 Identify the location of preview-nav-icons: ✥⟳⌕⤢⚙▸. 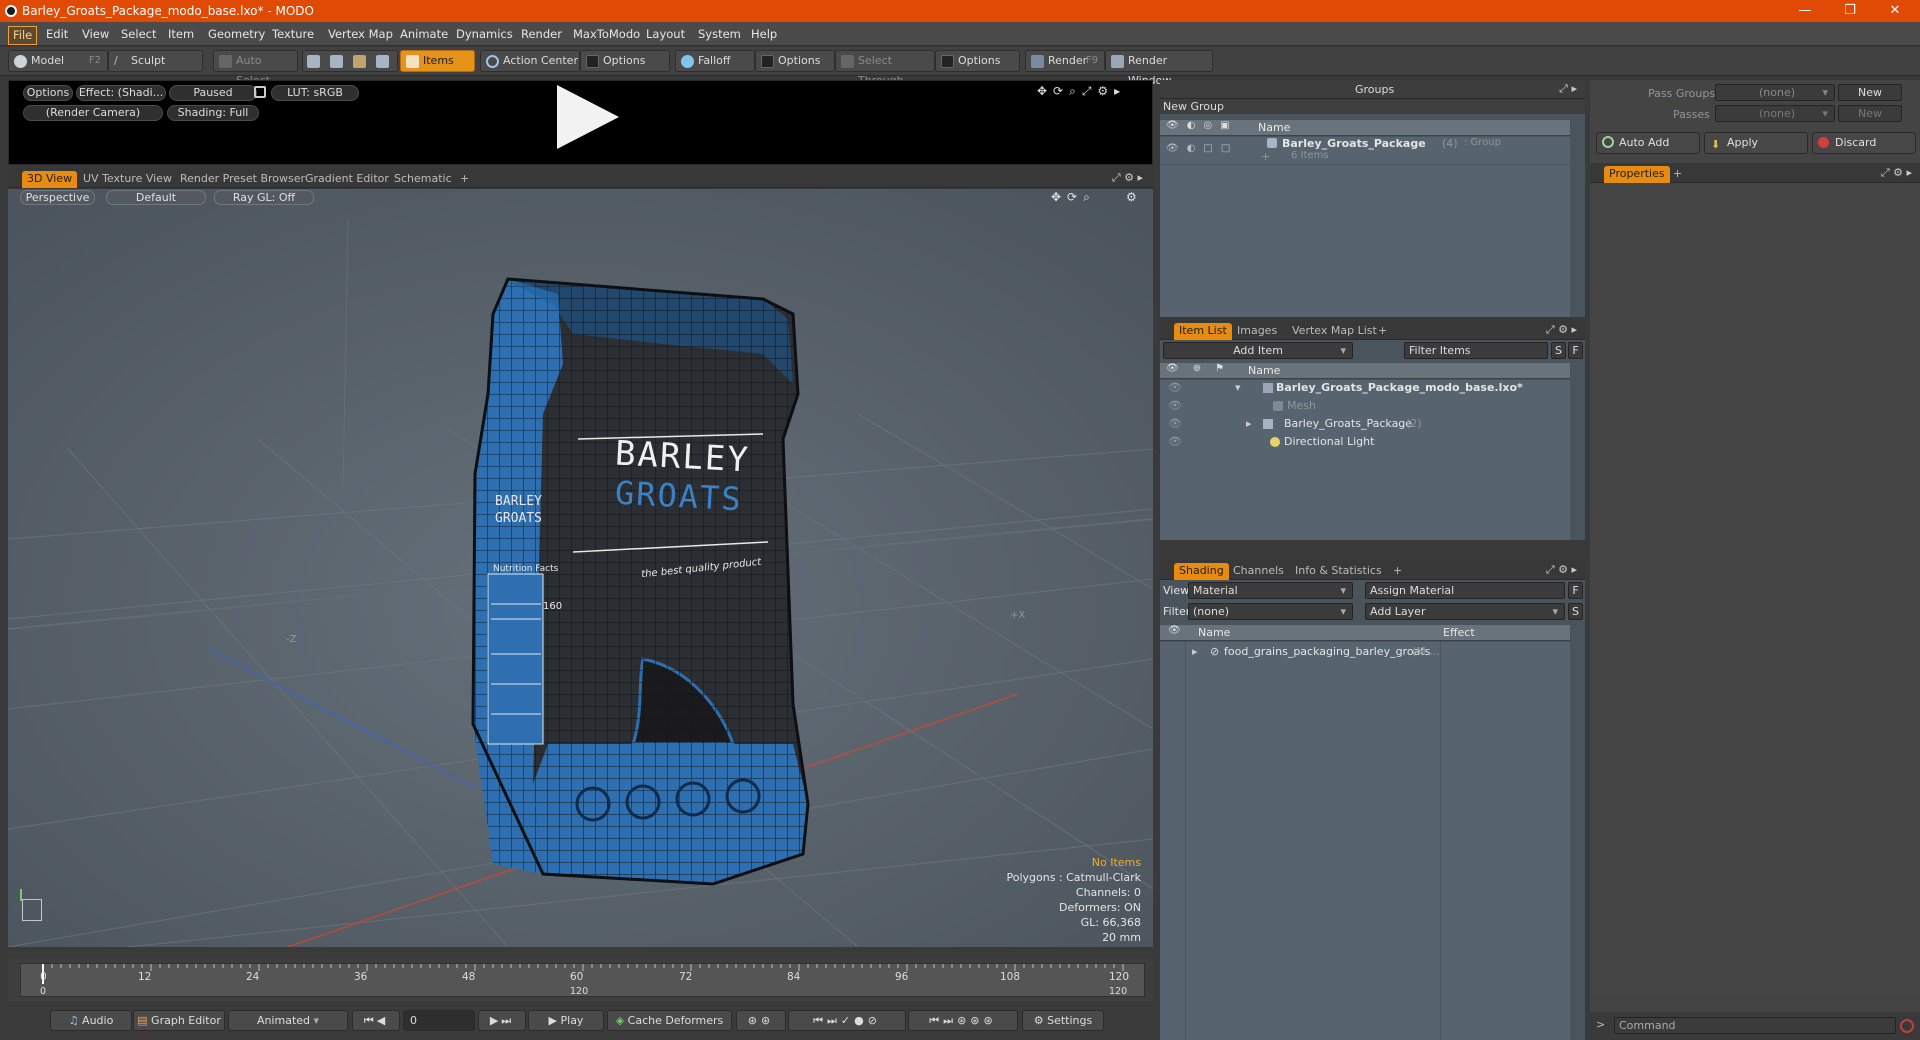
(1081, 91).